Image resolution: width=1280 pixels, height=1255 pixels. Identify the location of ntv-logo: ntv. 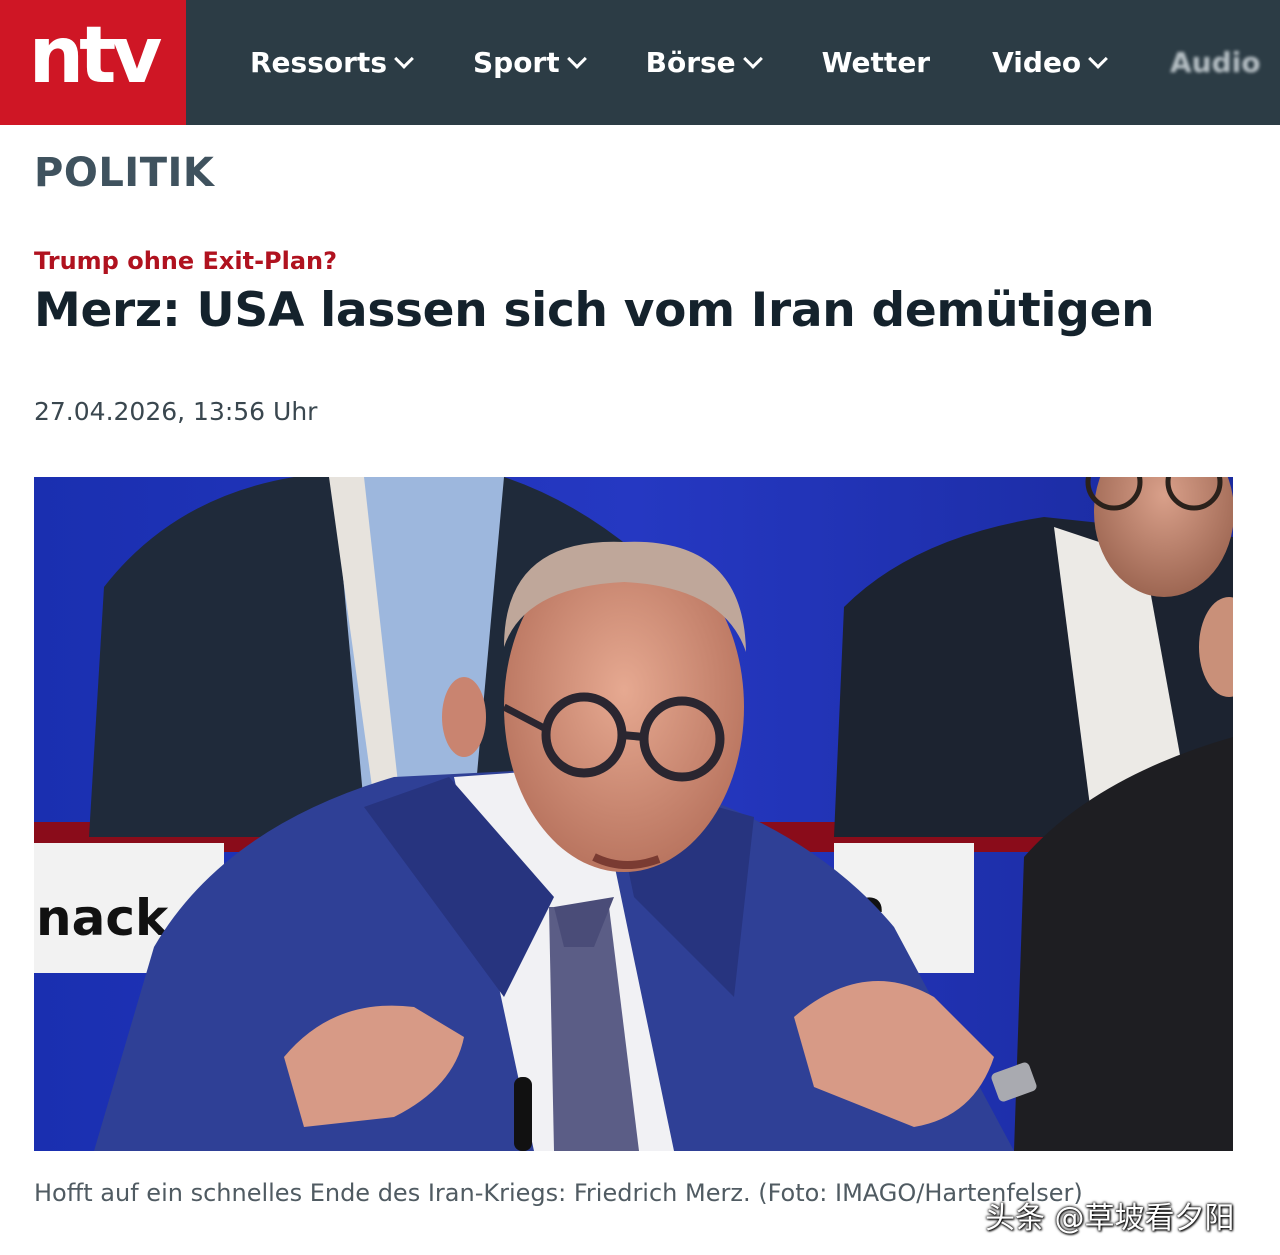
(93, 62).